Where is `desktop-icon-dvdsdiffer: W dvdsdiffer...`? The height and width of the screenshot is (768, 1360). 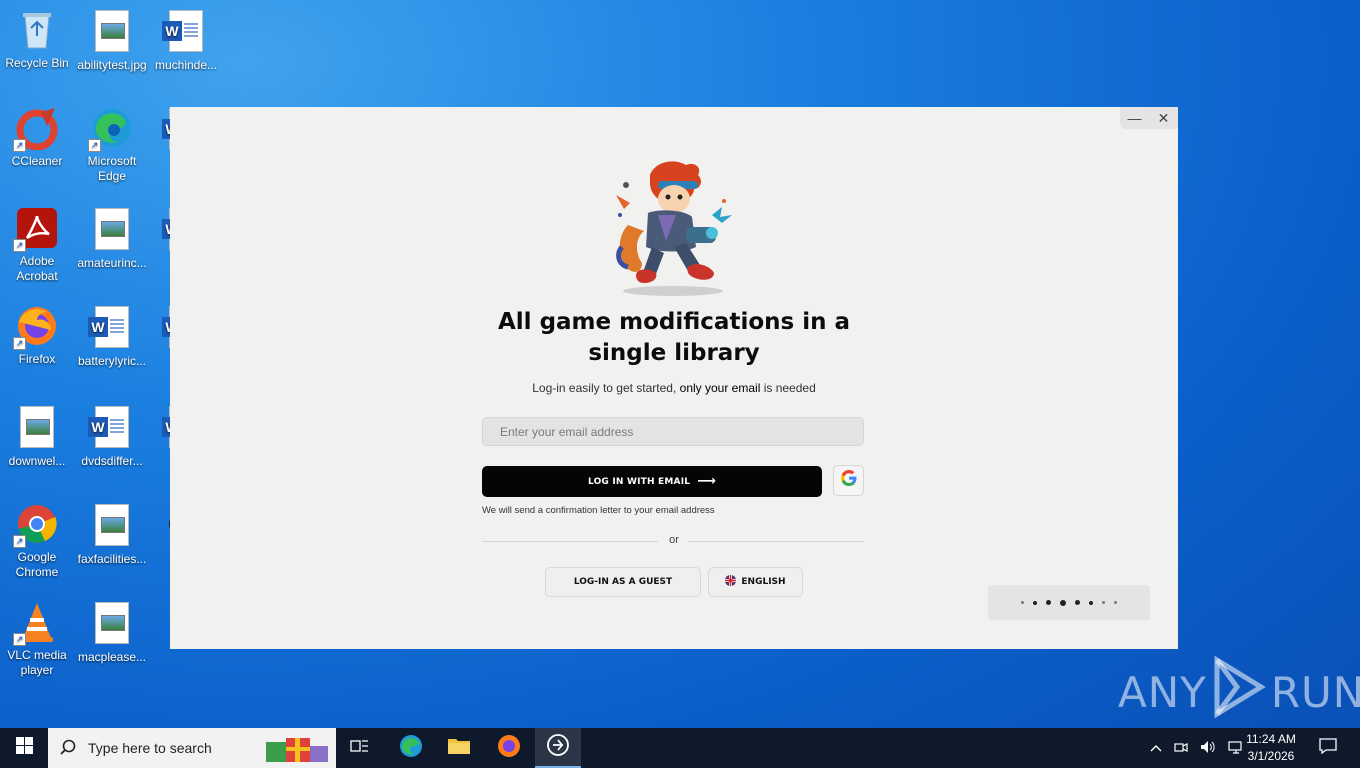
desktop-icon-dvdsdiffer: W dvdsdiffer... is located at coordinates (112, 436).